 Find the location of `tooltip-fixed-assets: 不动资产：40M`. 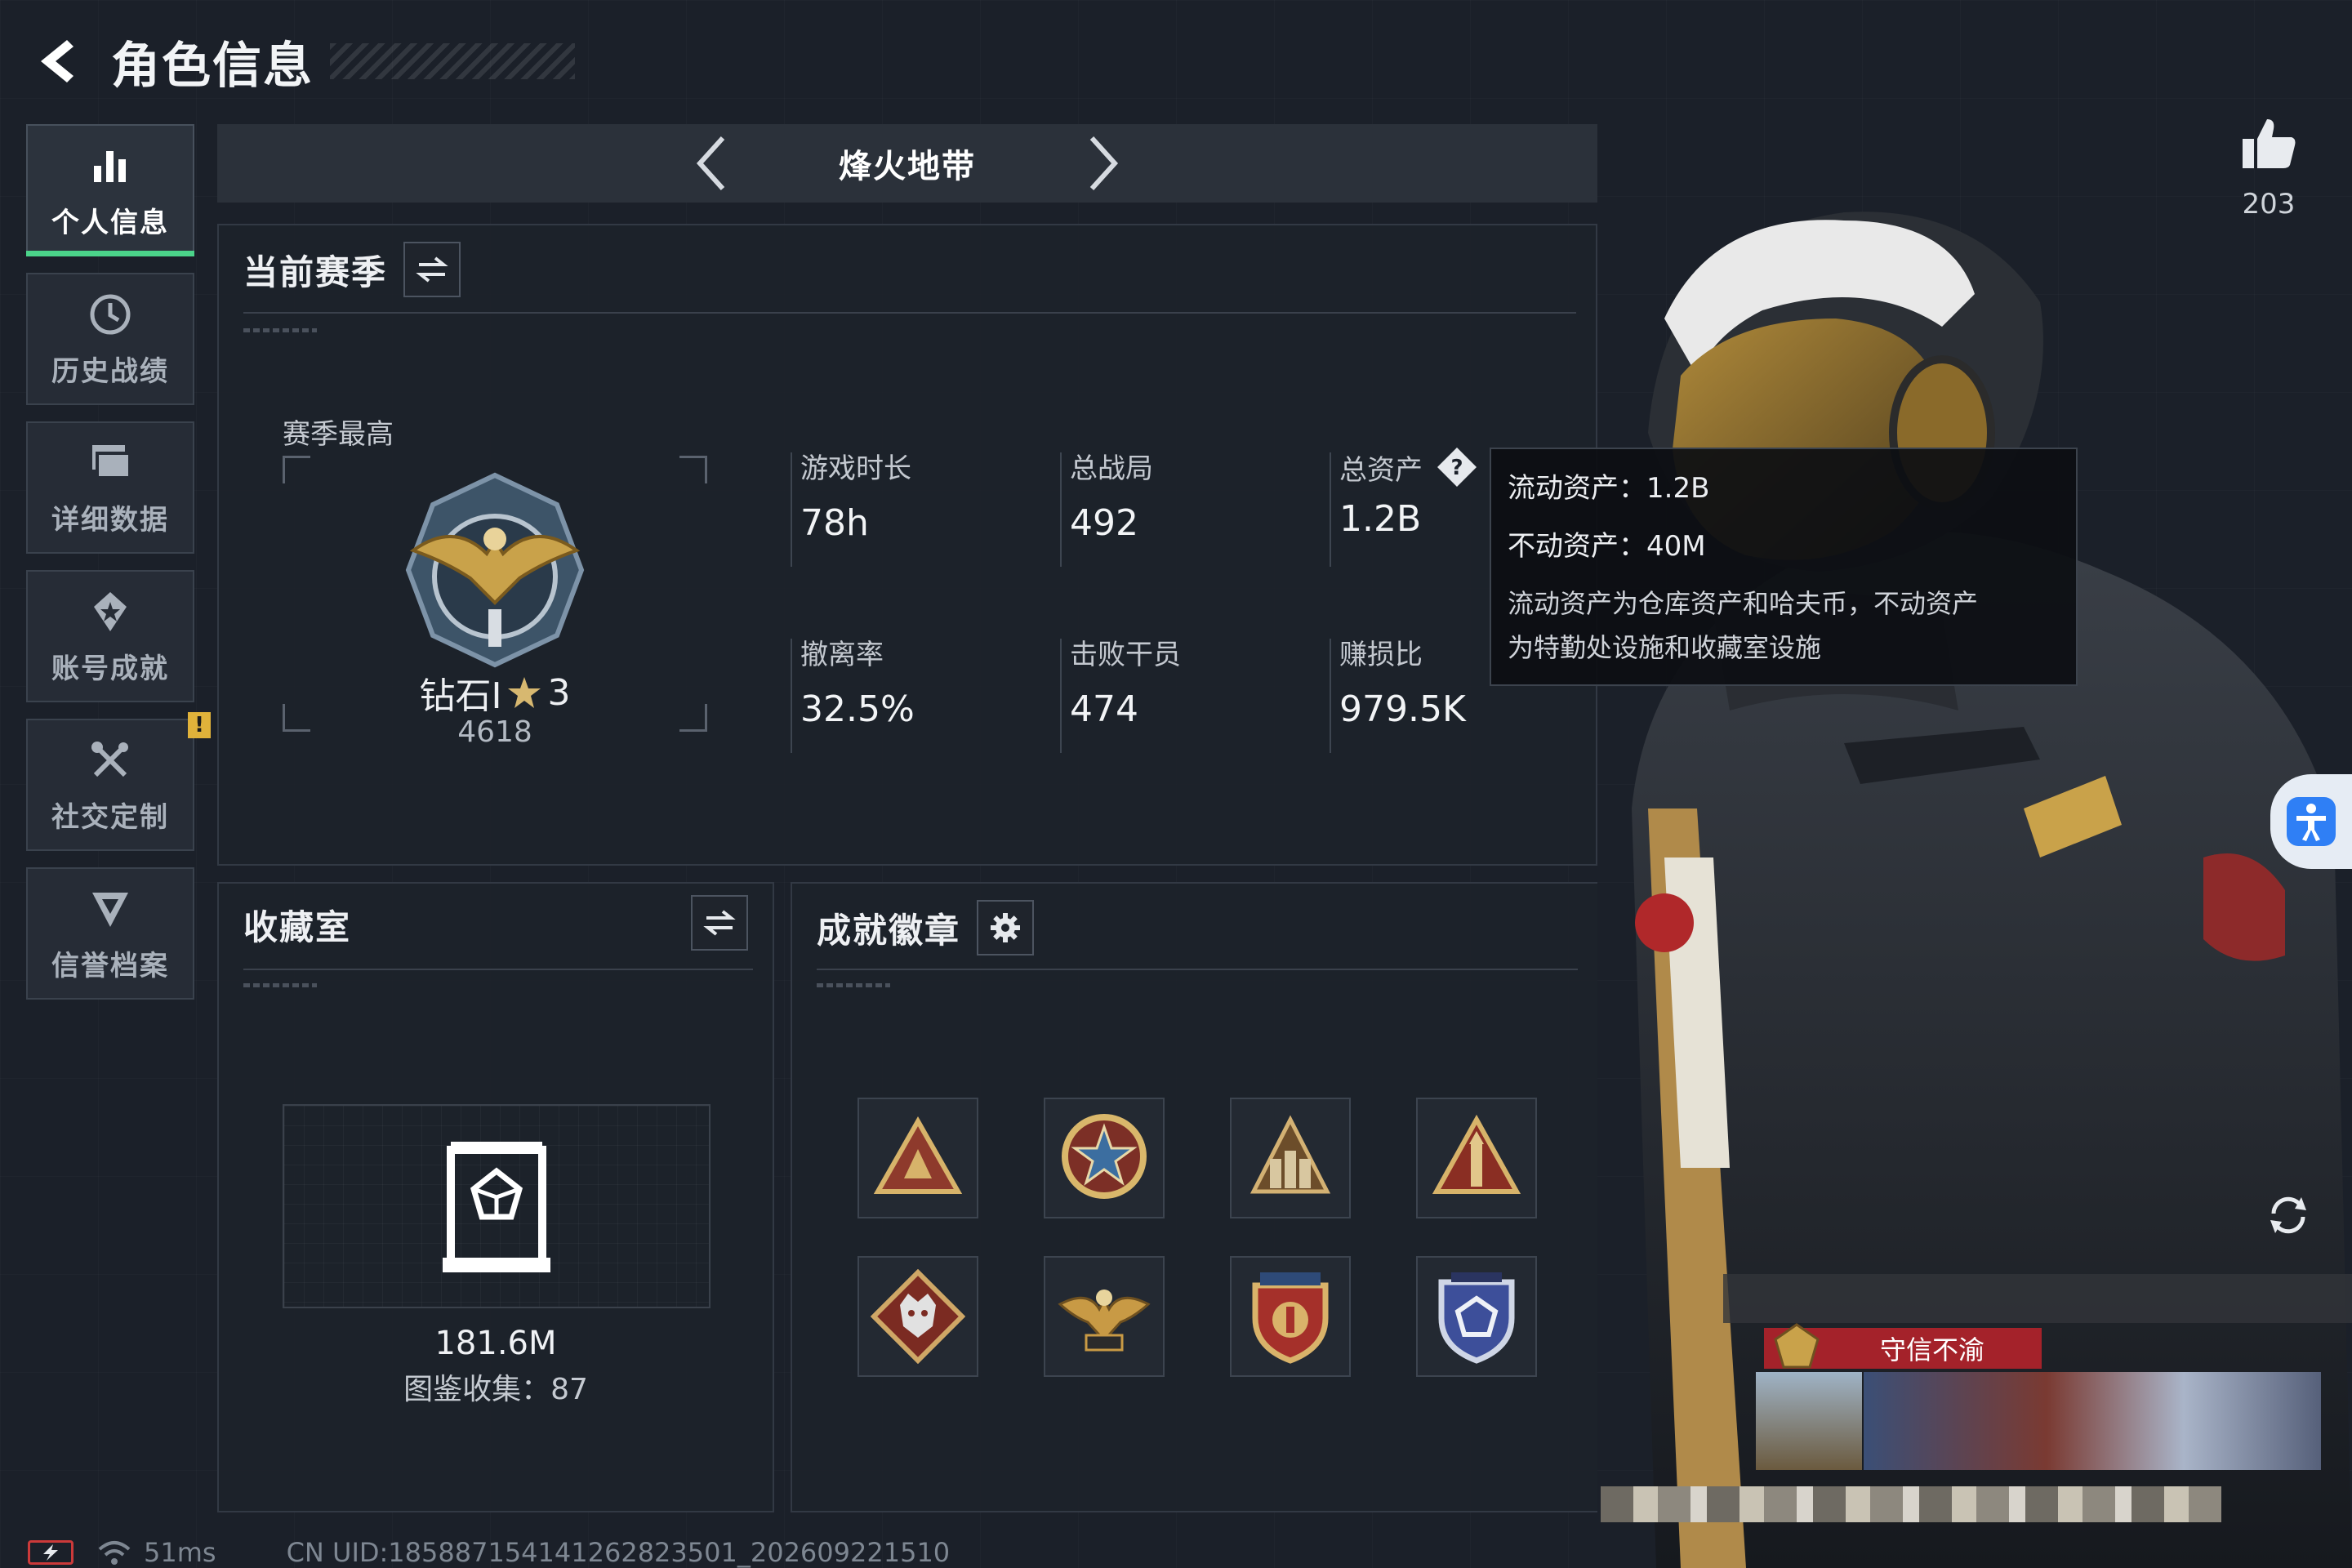

tooltip-fixed-assets: 不动资产：40M is located at coordinates (1607, 546).